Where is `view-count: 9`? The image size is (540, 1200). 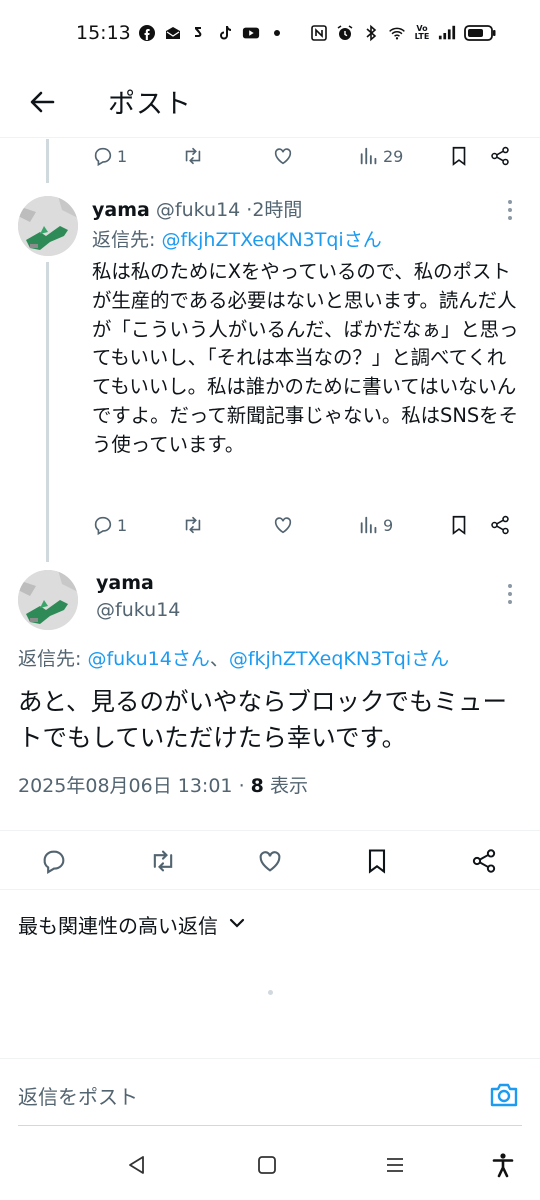
view-count: 9 is located at coordinates (388, 525).